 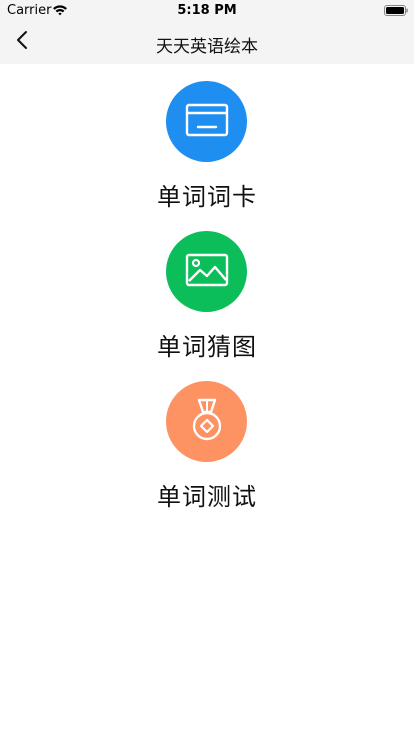 I want to click on word-guess-icon-circle, so click(x=206, y=271).